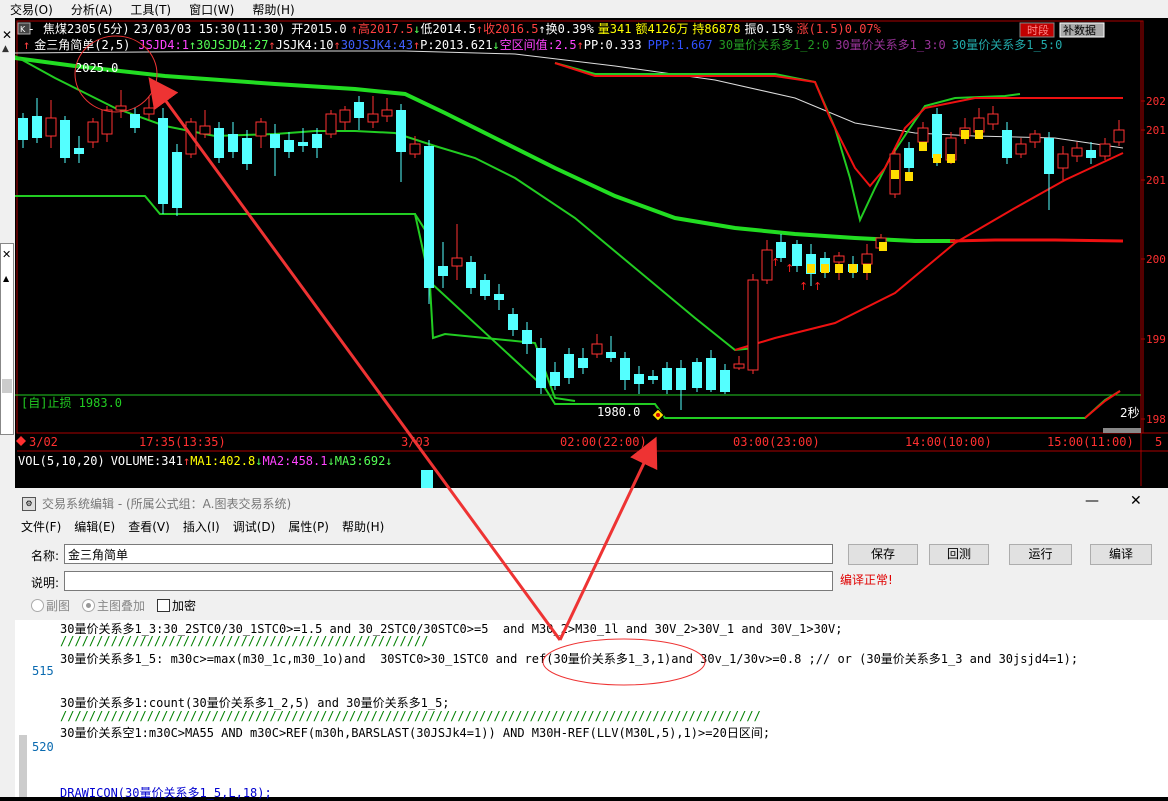 The height and width of the screenshot is (801, 1168). Describe the element at coordinates (615, 29) in the screenshot. I see `volume: 量341` at that location.